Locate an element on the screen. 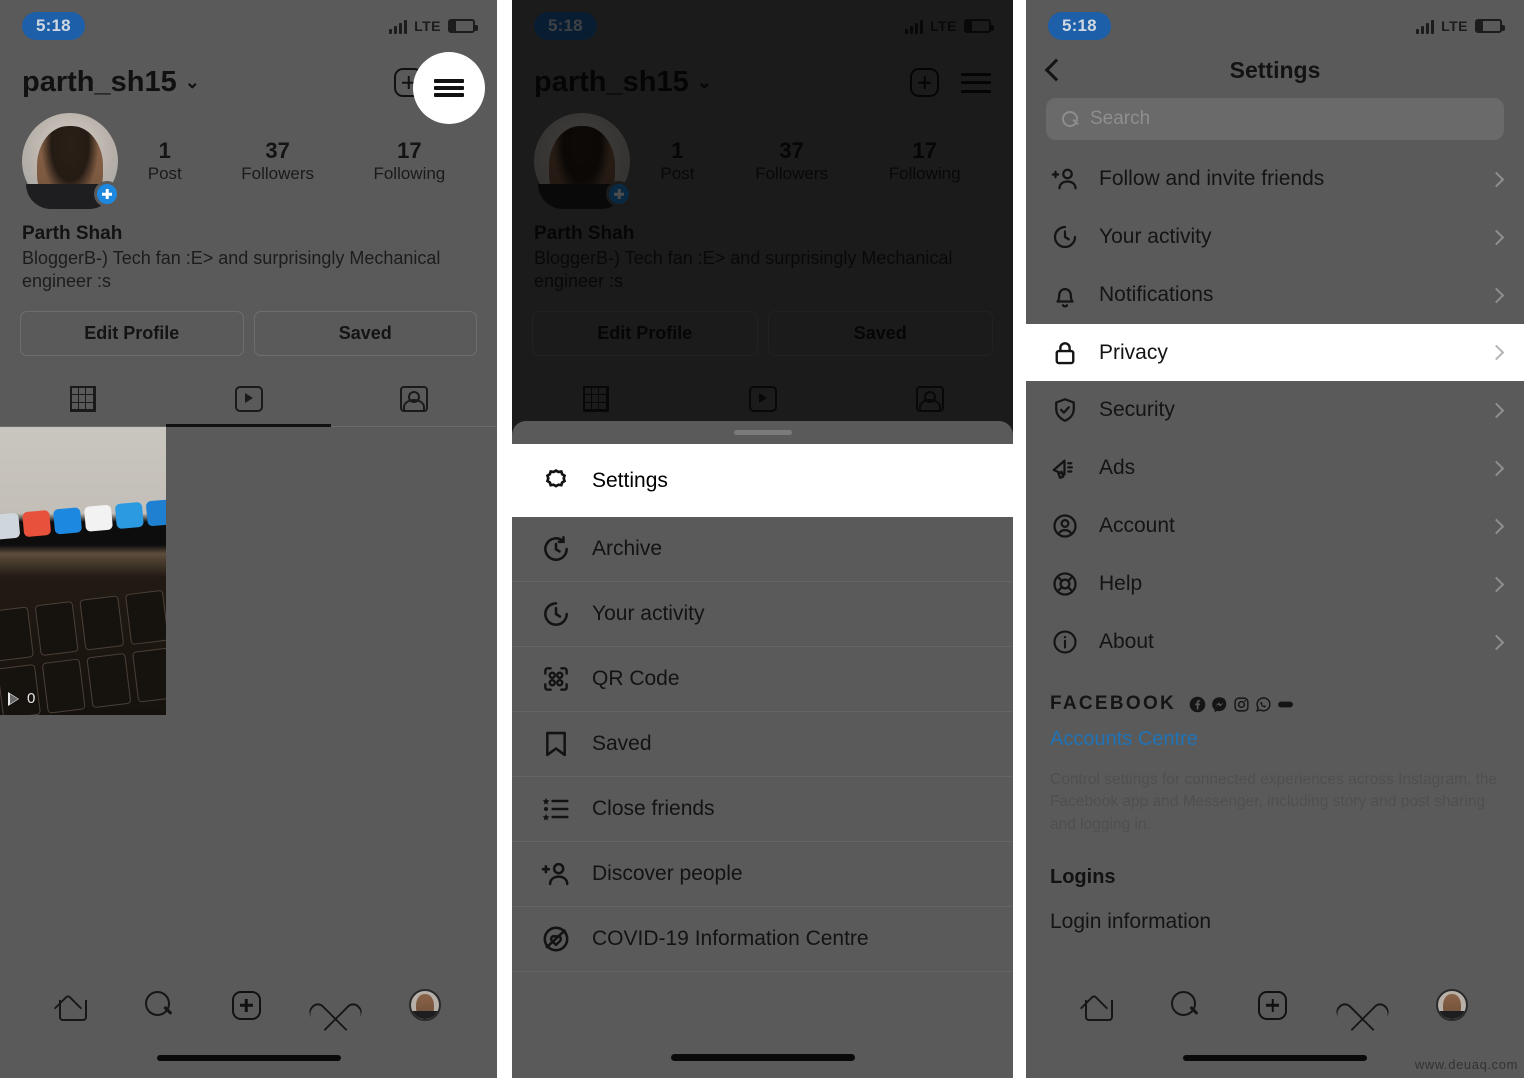 This screenshot has height=1078, width=1524. hamburger-icon-highlighted is located at coordinates (449, 88).